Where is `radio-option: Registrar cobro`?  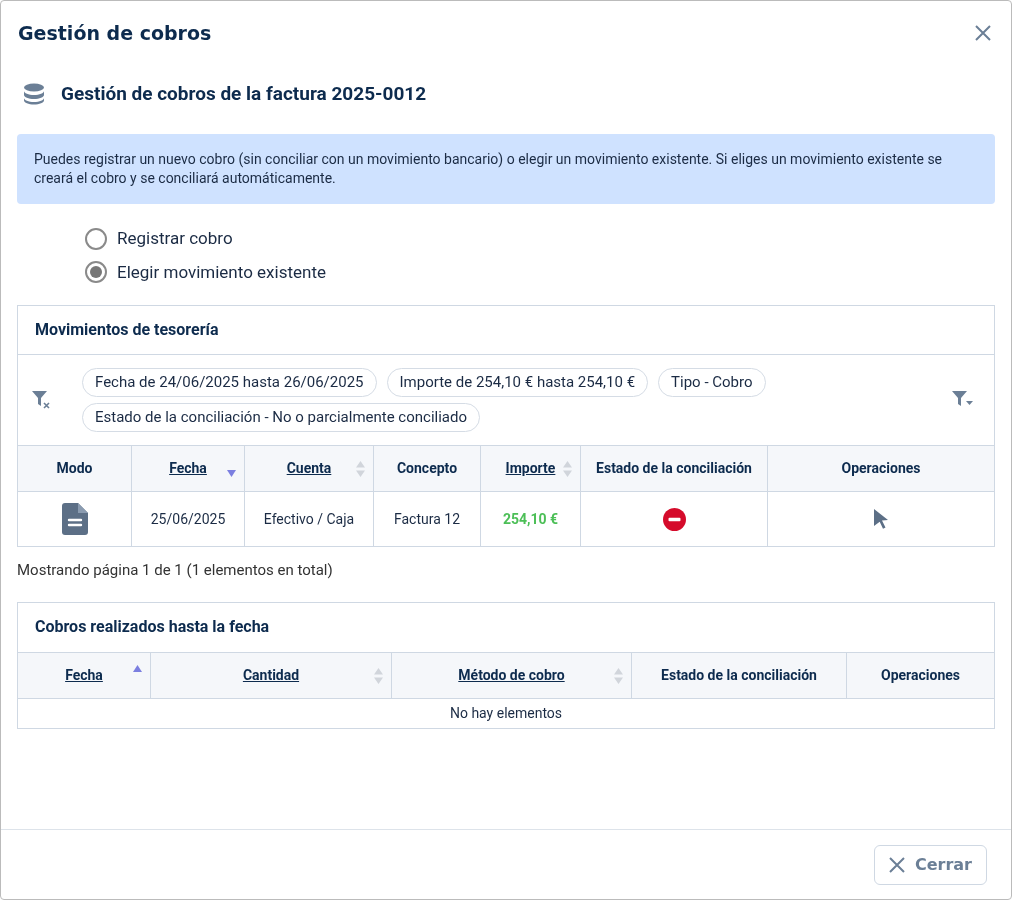
radio-option: Registrar cobro is located at coordinates (540, 239).